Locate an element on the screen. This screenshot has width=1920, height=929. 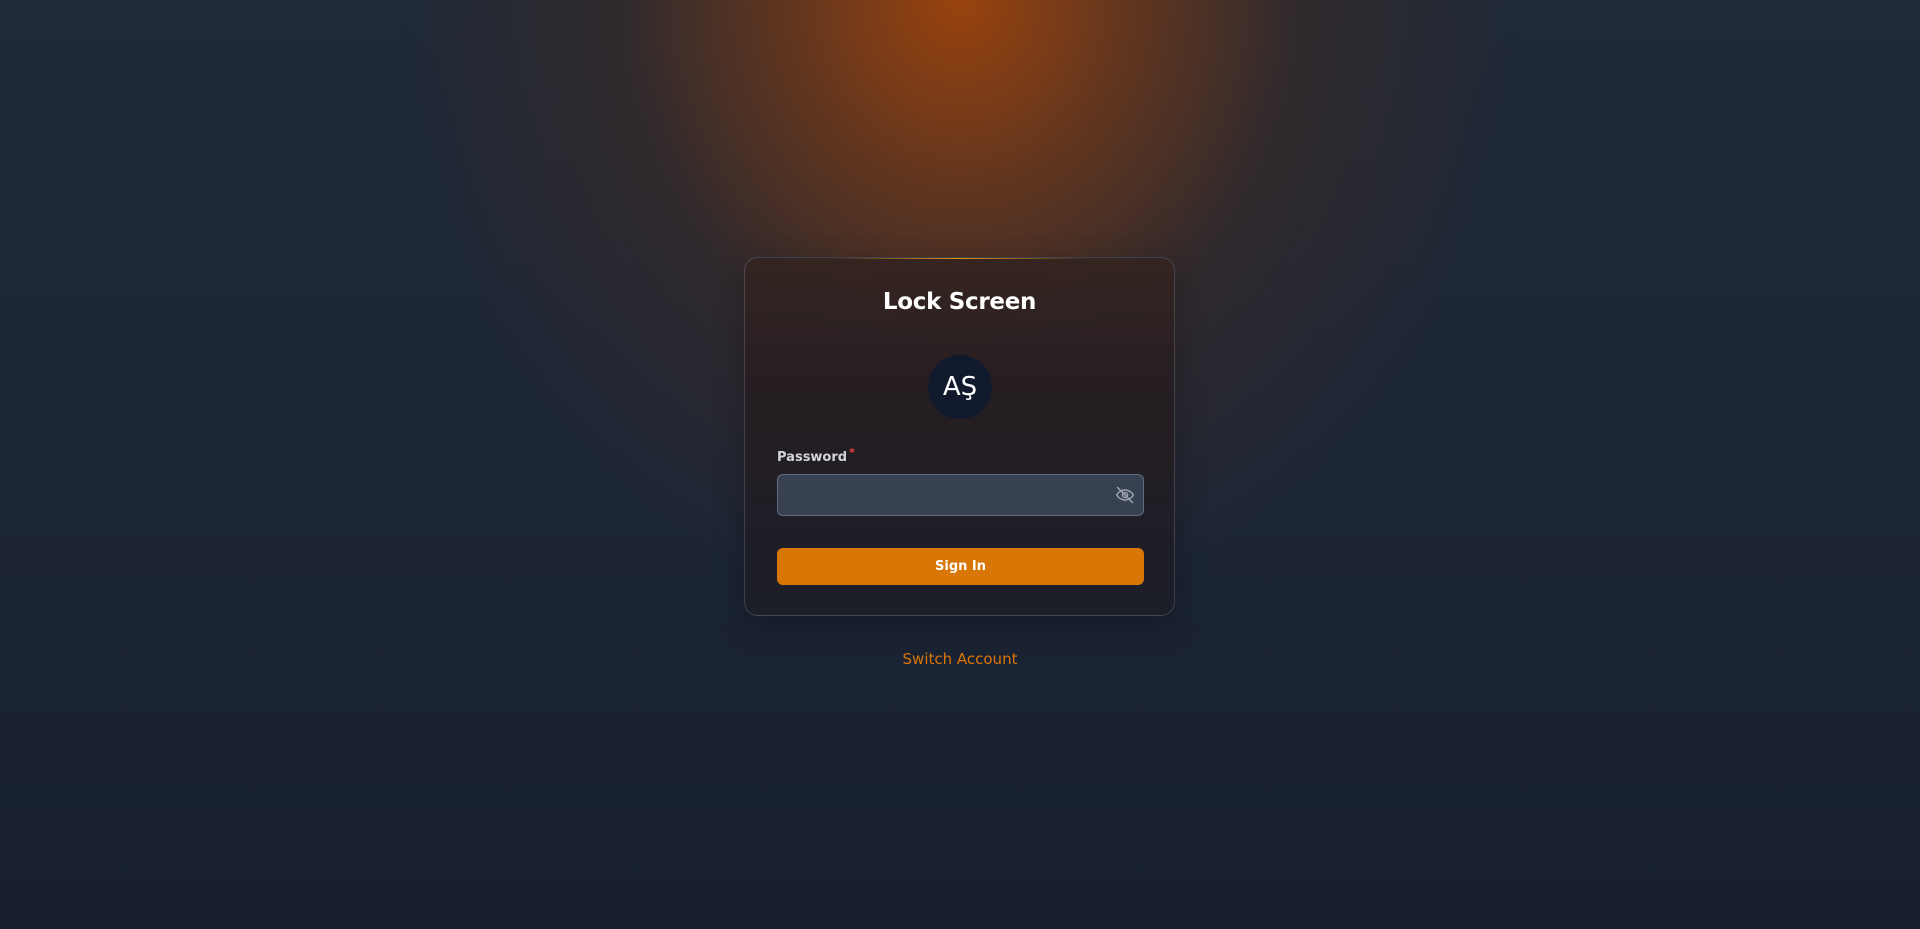
switch-account-link-row: Switch Account is located at coordinates (960, 659).